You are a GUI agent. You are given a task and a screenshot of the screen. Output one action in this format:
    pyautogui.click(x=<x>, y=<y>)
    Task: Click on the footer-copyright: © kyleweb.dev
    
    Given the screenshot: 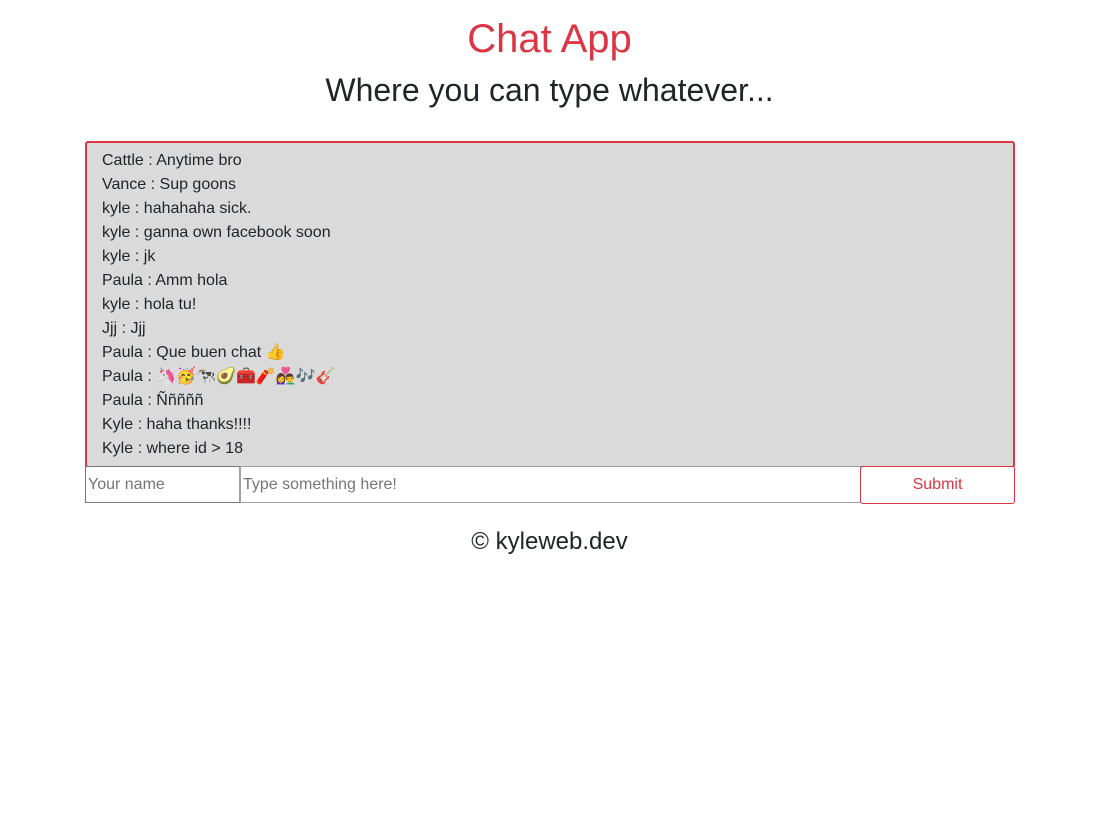 What is the action you would take?
    pyautogui.click(x=549, y=541)
    